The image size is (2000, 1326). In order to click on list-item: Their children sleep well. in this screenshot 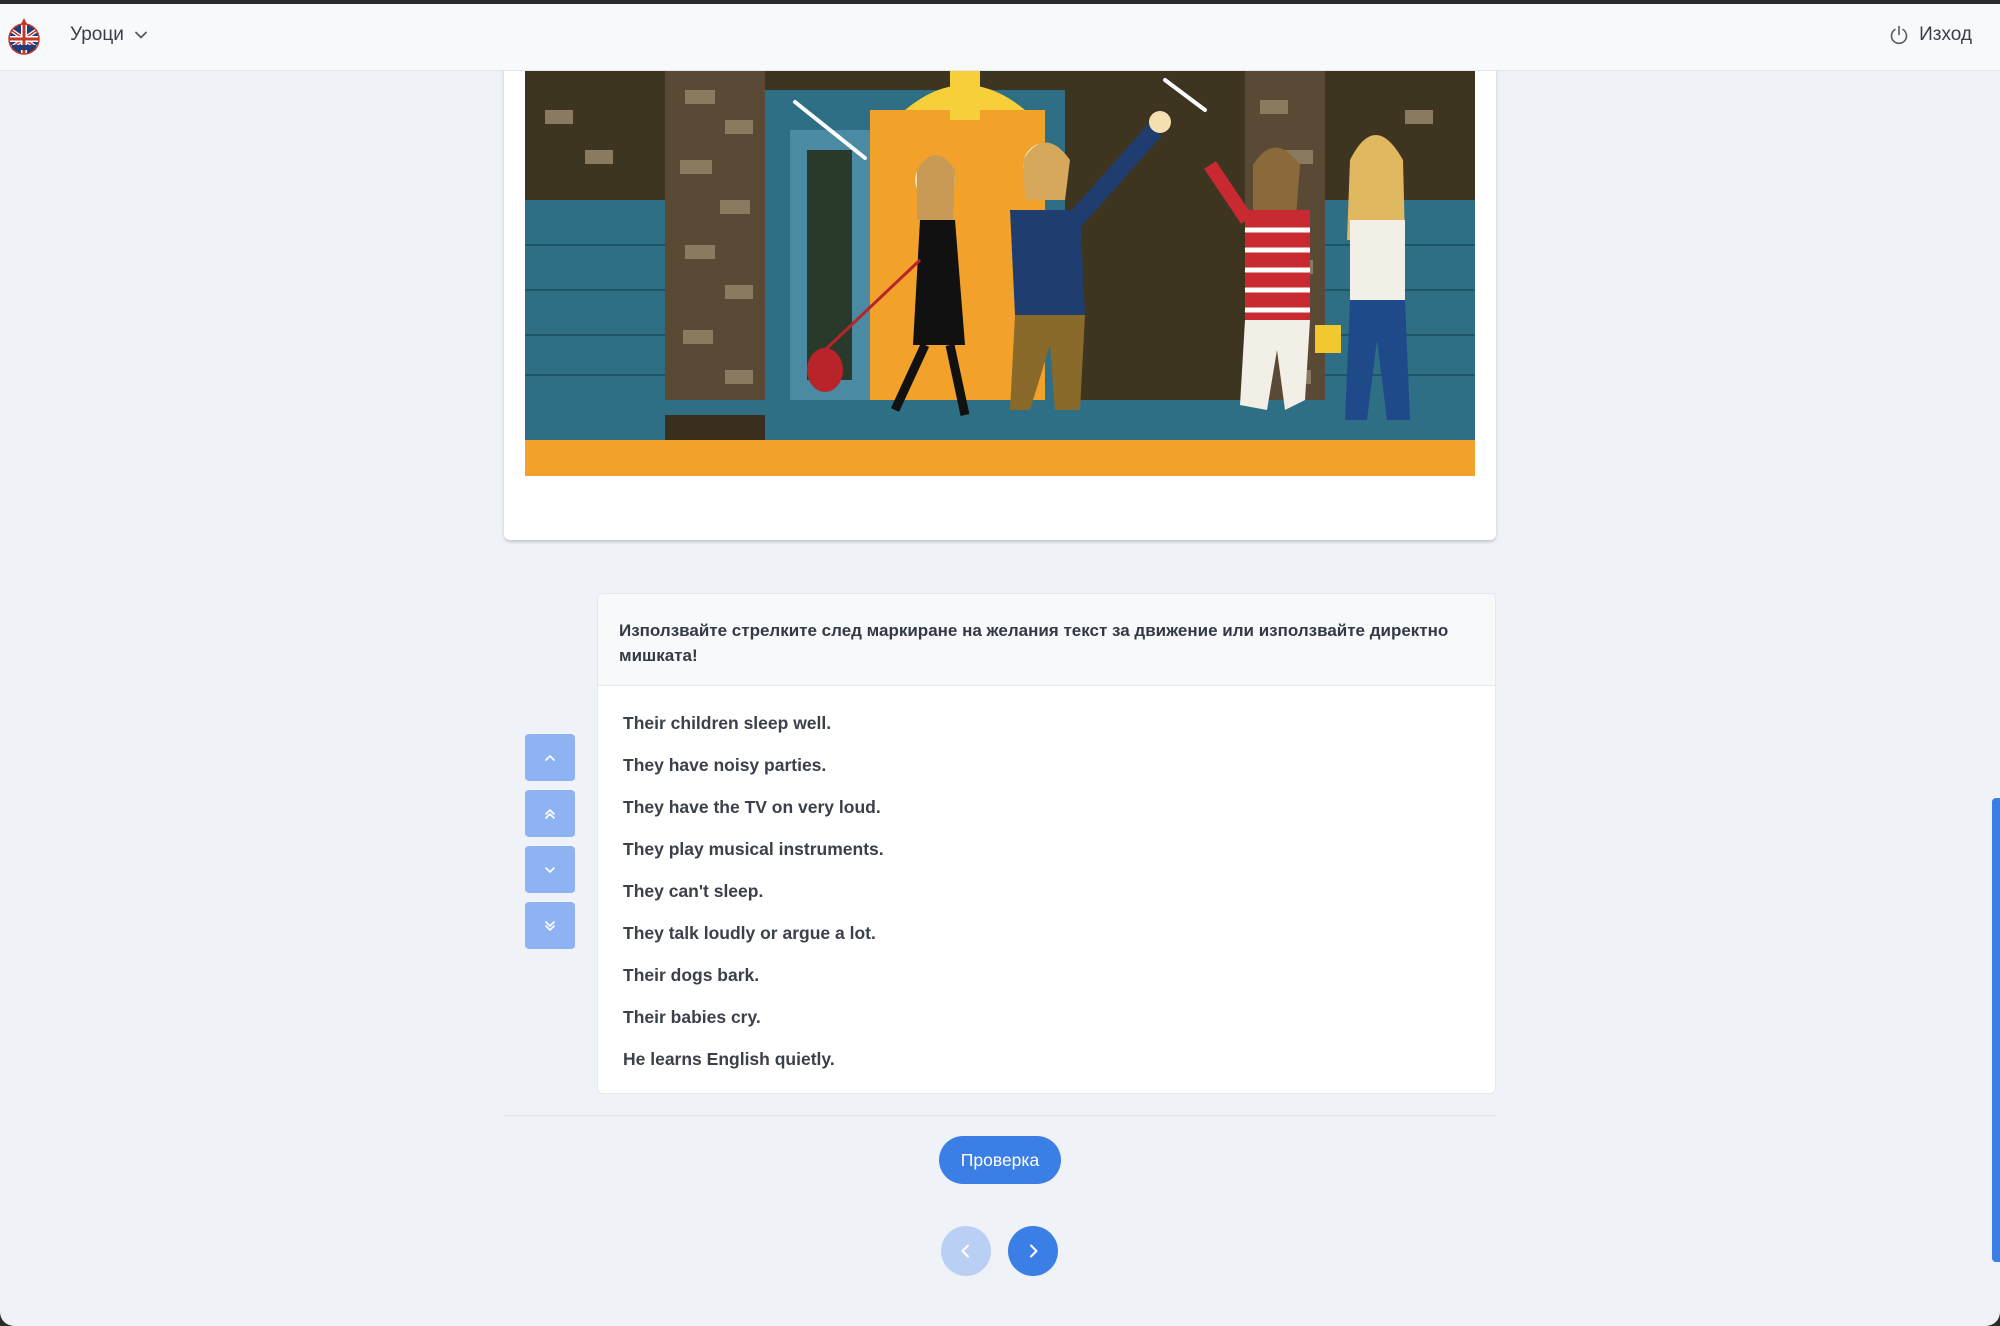, I will do `click(1059, 723)`.